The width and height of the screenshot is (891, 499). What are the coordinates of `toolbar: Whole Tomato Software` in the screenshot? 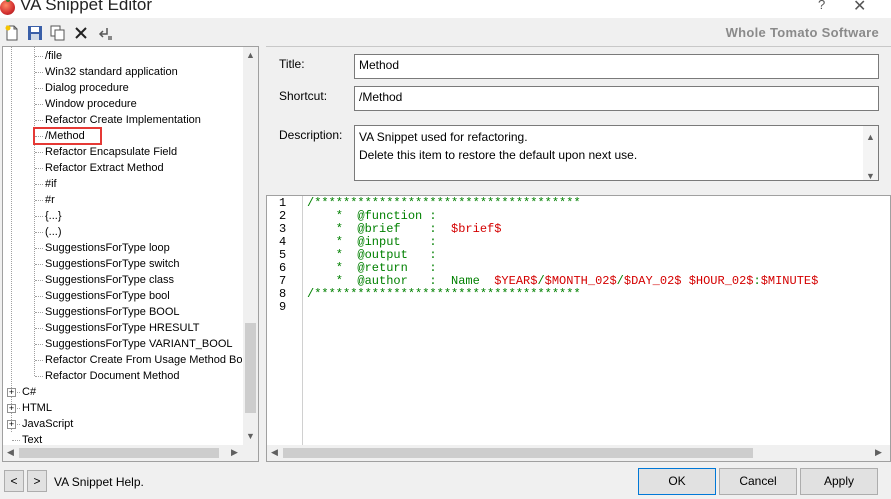 It's located at (445, 33).